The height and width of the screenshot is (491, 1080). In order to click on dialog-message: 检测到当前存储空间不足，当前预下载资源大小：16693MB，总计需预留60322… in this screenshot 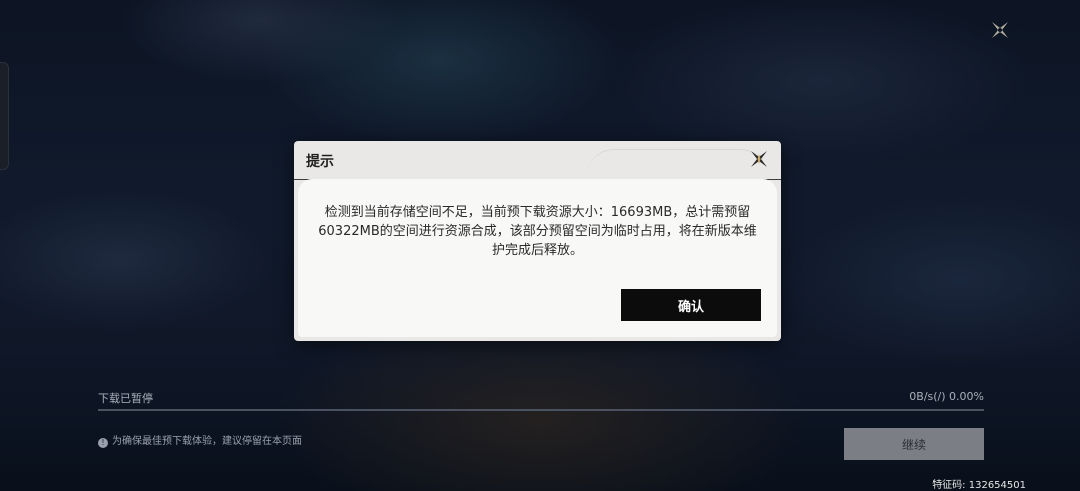, I will do `click(537, 231)`.